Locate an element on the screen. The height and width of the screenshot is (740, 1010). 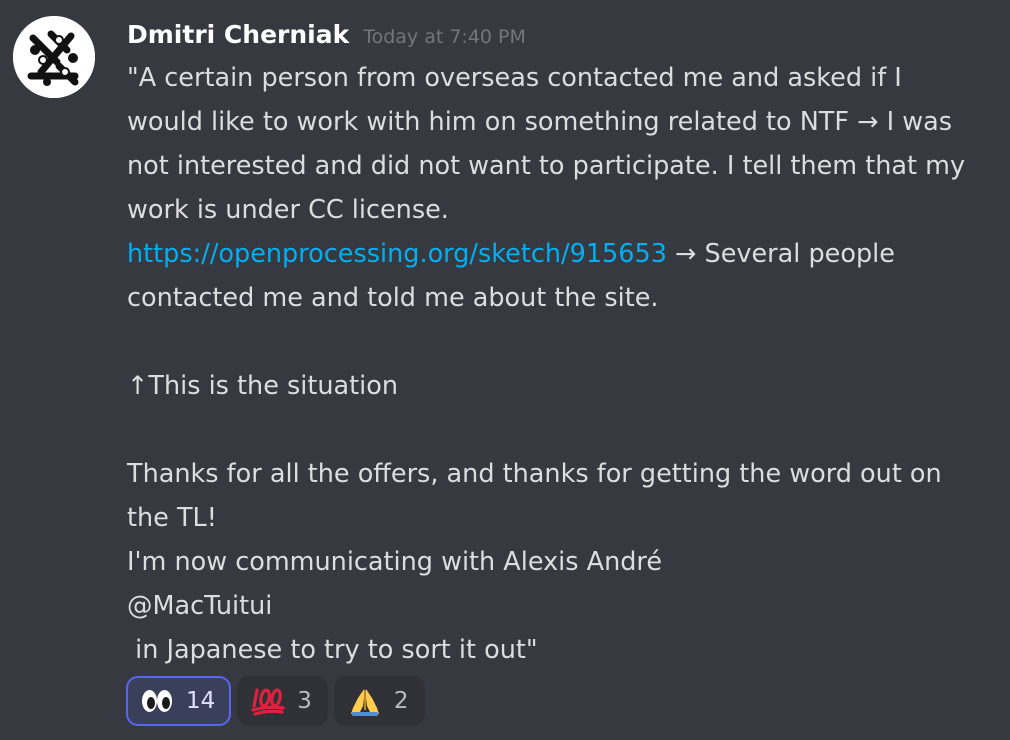
reaction-count: 3 is located at coordinates (304, 701).